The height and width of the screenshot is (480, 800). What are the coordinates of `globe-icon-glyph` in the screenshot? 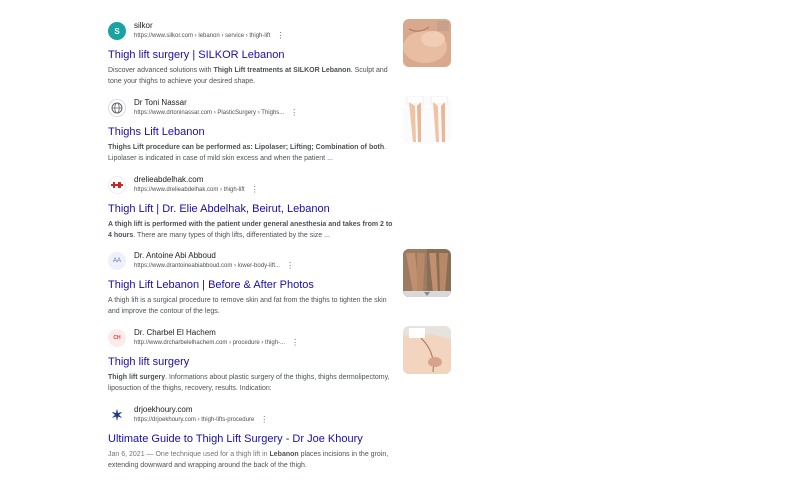 It's located at (117, 108).